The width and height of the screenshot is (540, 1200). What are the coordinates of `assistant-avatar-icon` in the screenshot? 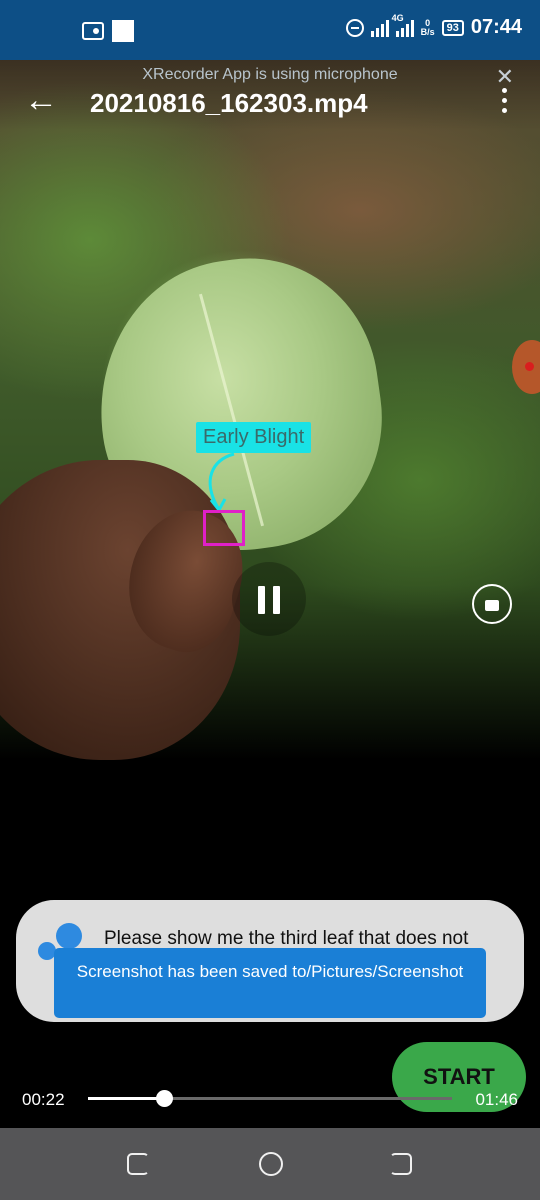 It's located at (69, 936).